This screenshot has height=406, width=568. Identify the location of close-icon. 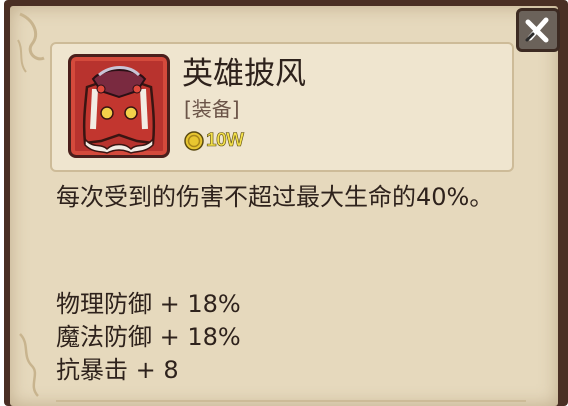
(537, 30).